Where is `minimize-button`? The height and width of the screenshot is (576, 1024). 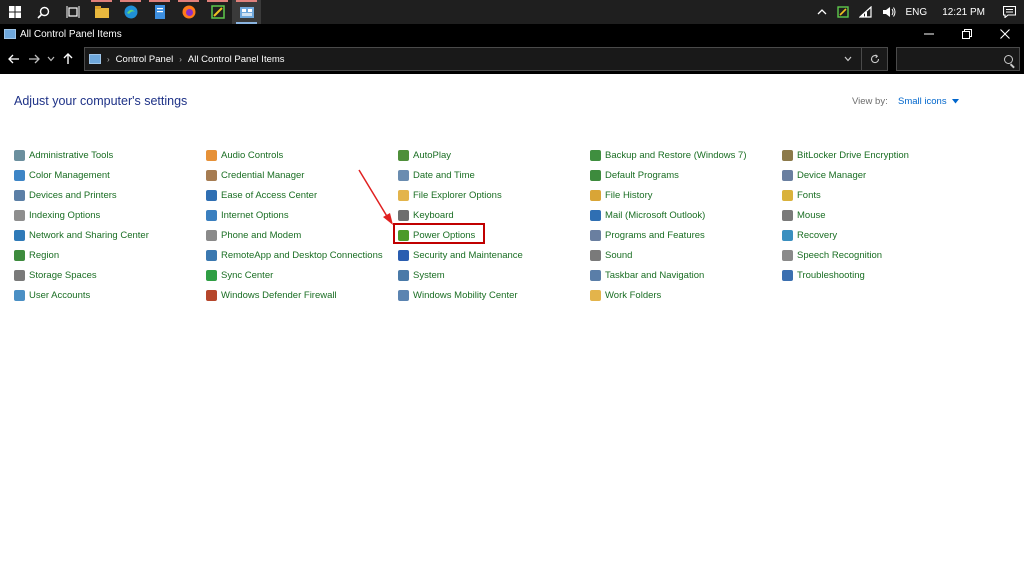 minimize-button is located at coordinates (929, 34).